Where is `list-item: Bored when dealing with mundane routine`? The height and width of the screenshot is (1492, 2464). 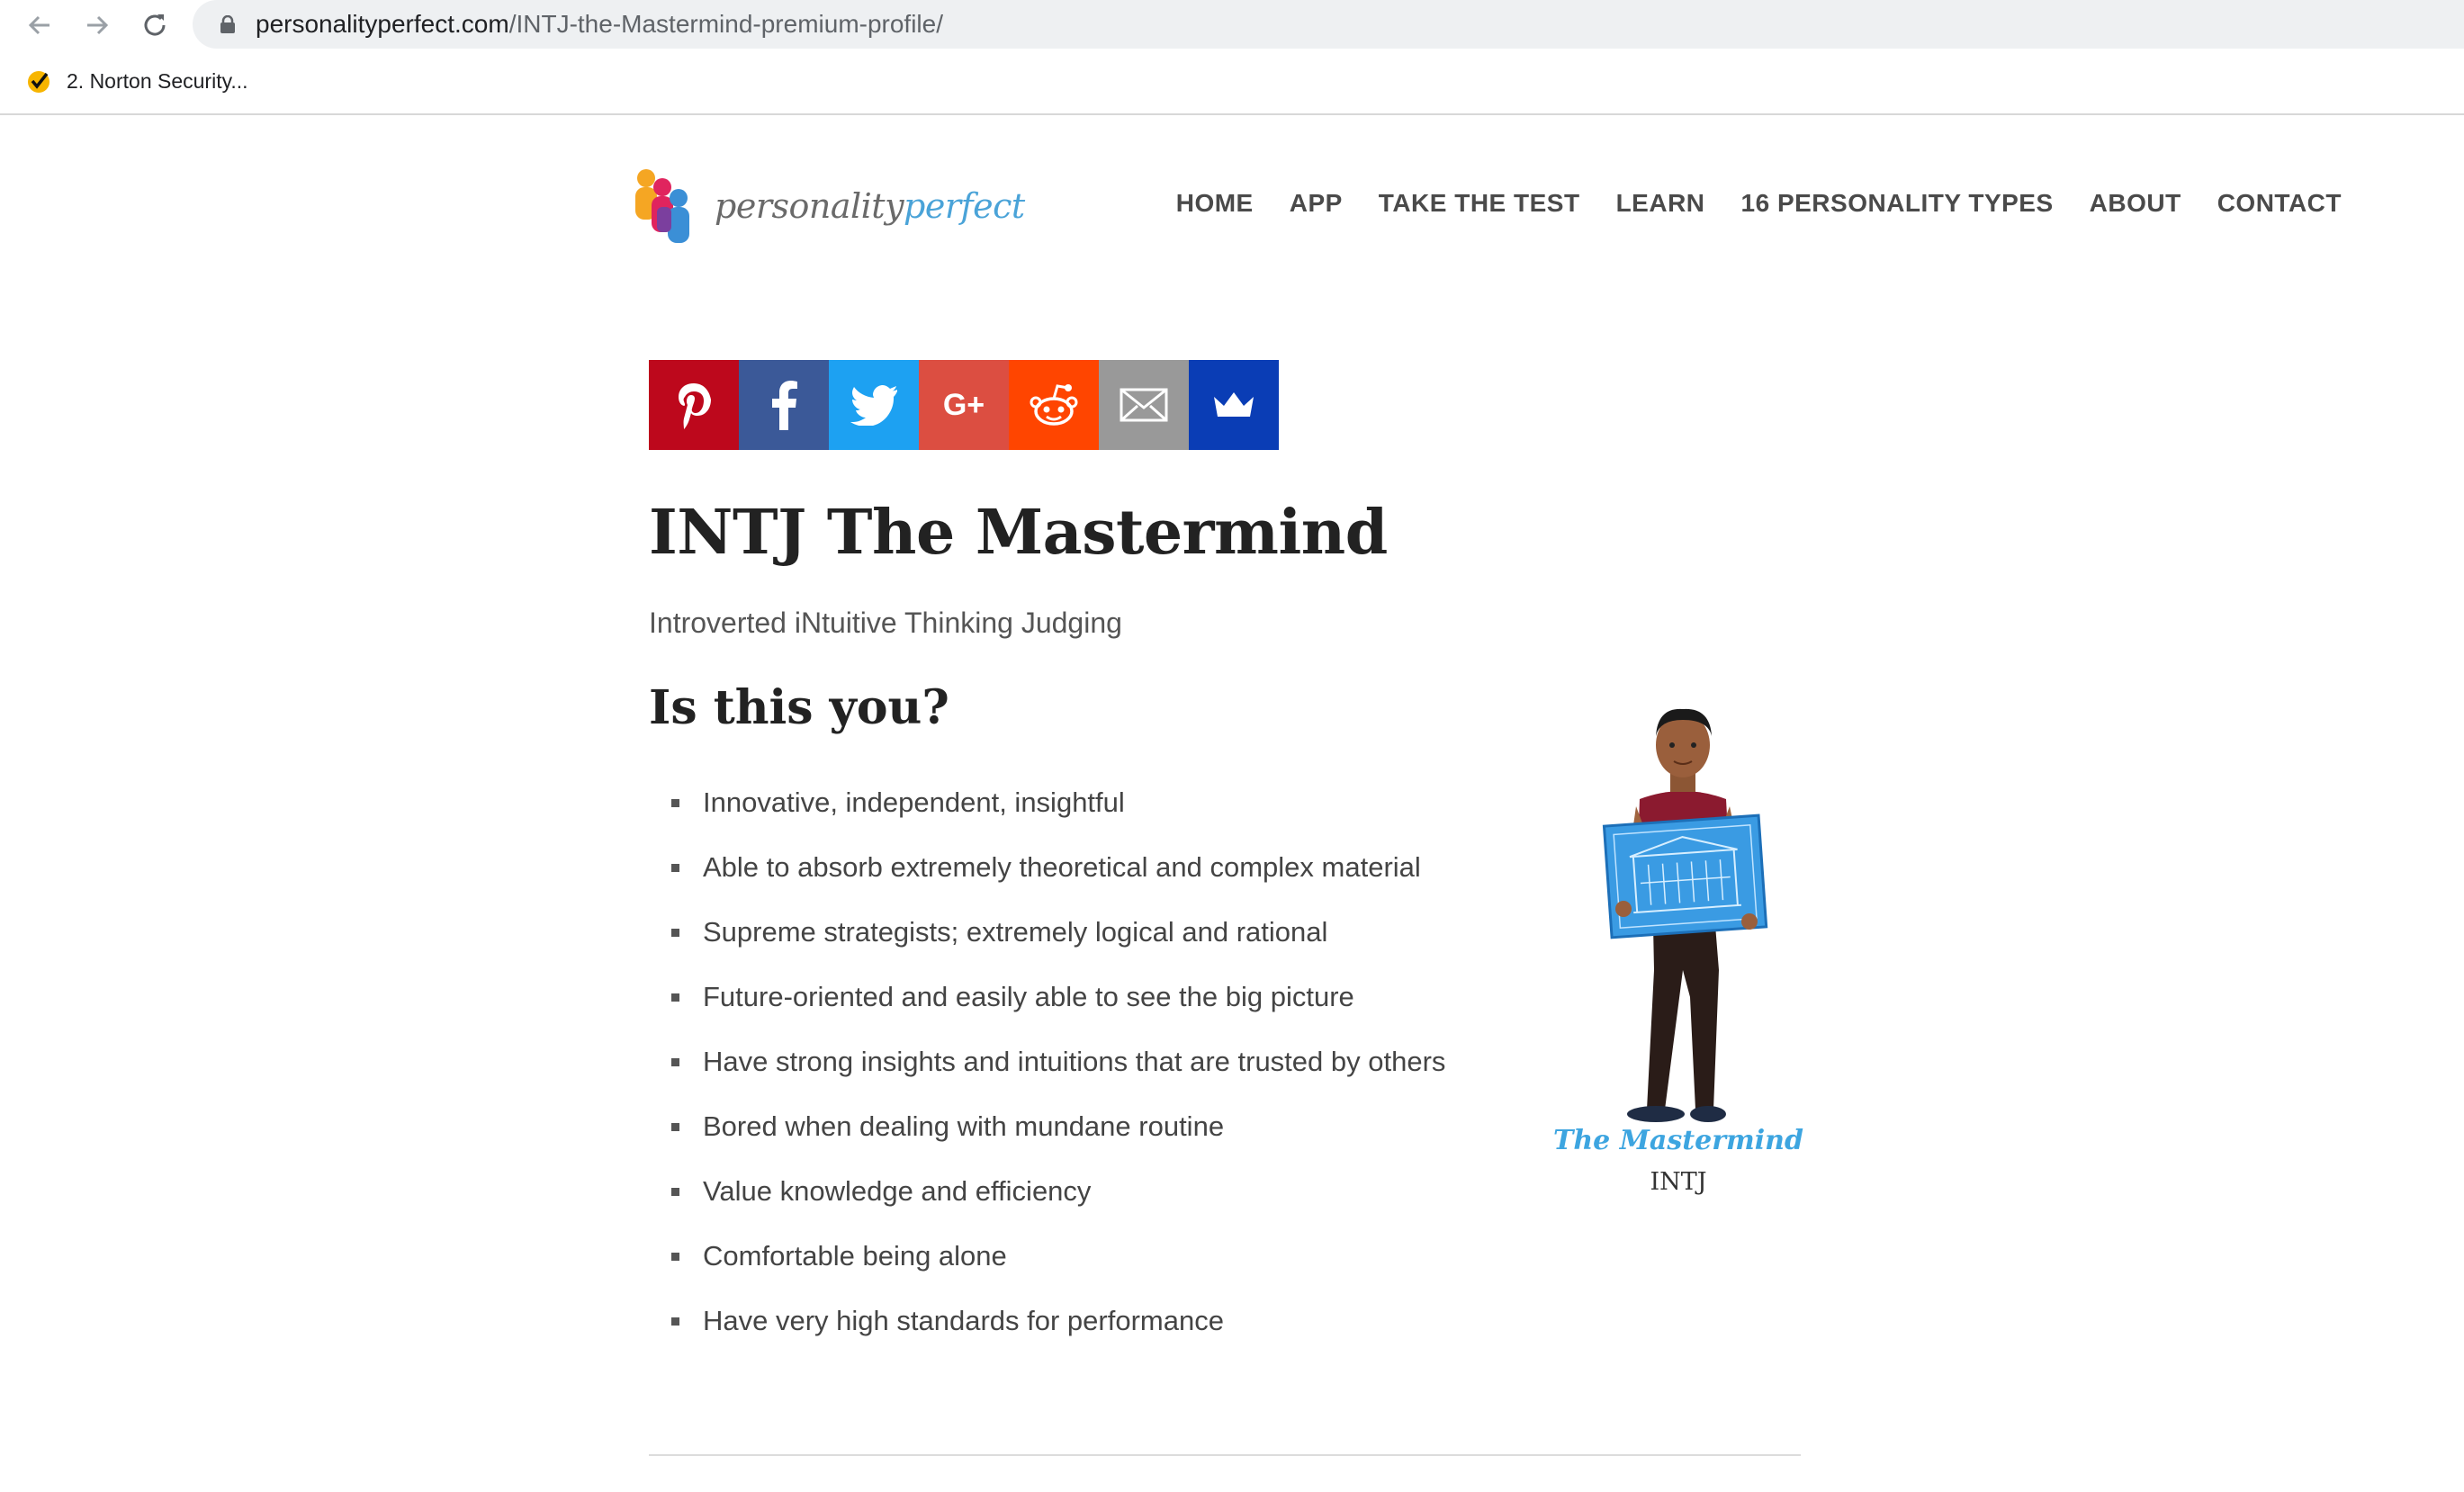
list-item: Bored when dealing with mundane routine is located at coordinates (1058, 1135).